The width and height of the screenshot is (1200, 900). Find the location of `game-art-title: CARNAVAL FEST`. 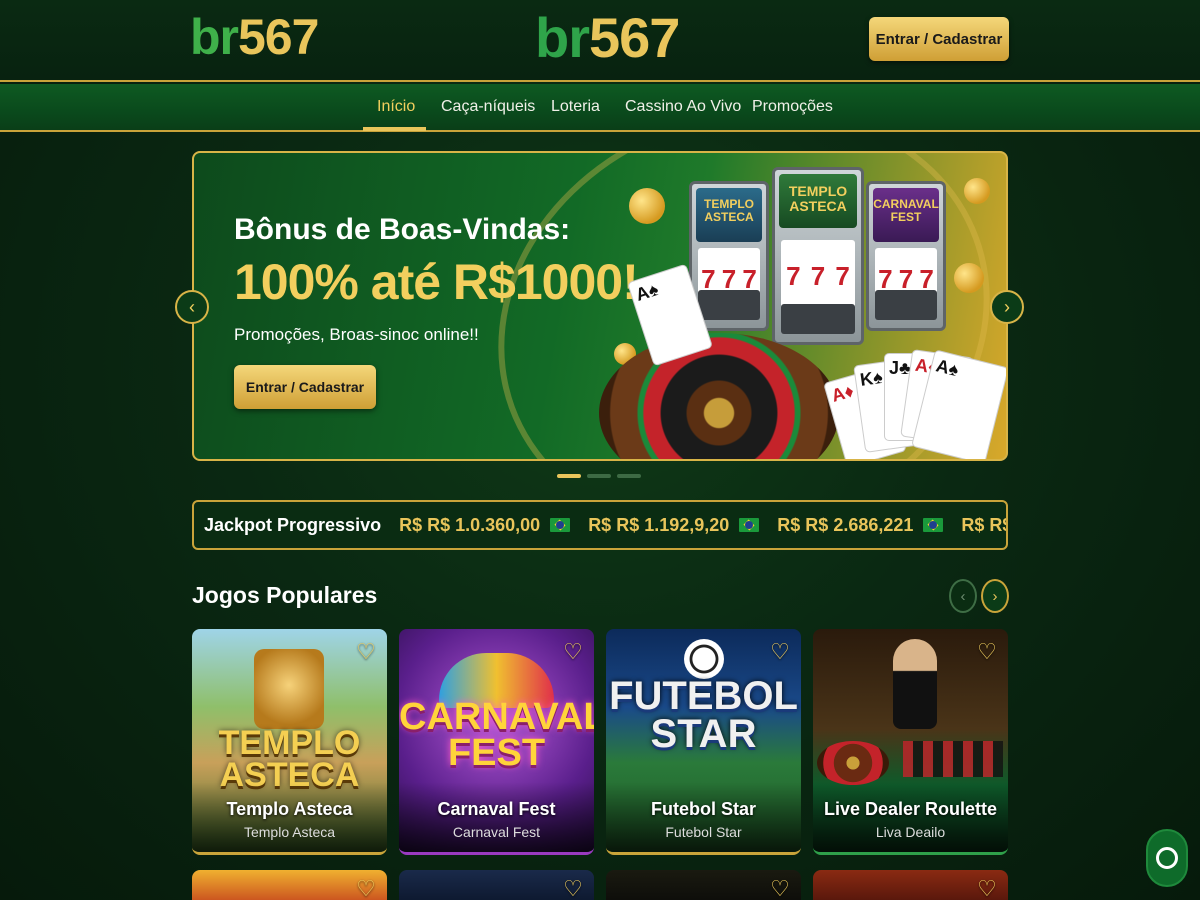

game-art-title: CARNAVAL FEST is located at coordinates (496, 735).